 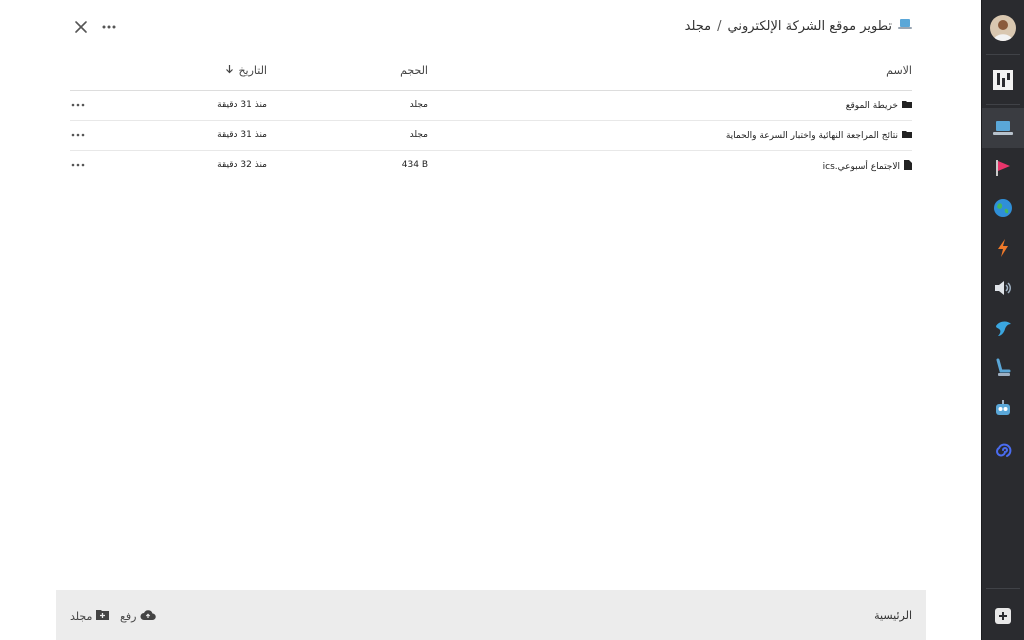 I want to click on sidebar-item-globe, so click(x=1003, y=208).